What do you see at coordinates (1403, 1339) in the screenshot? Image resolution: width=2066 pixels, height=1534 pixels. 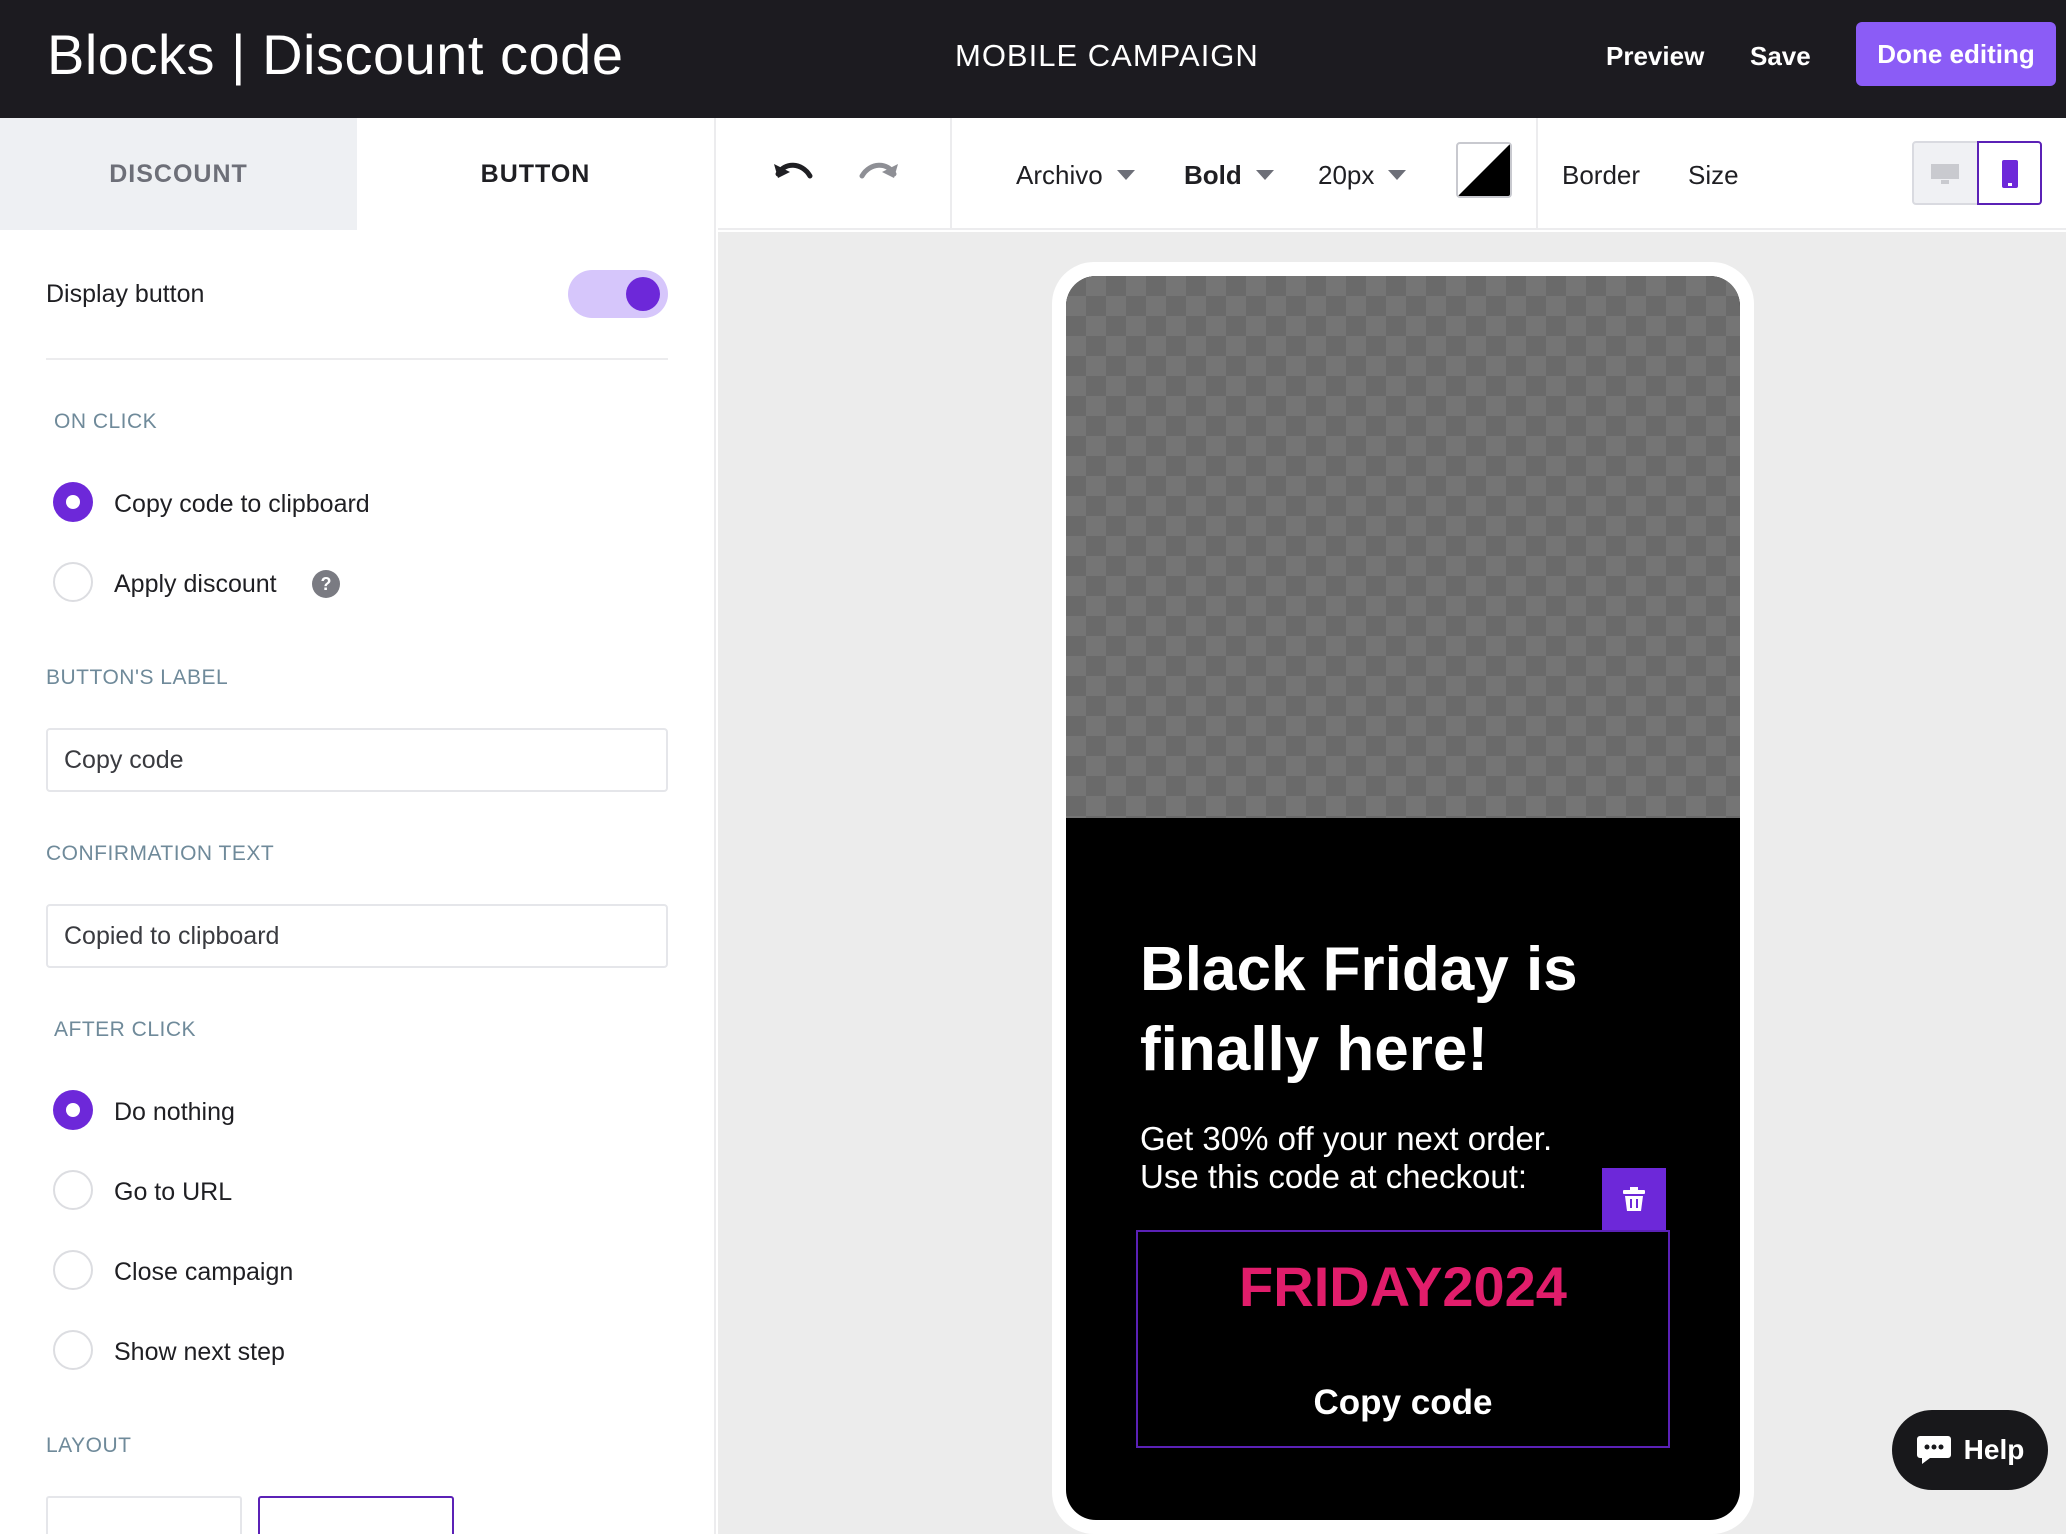 I see `discount-code-block: FRIDAY2024 Copy code` at bounding box center [1403, 1339].